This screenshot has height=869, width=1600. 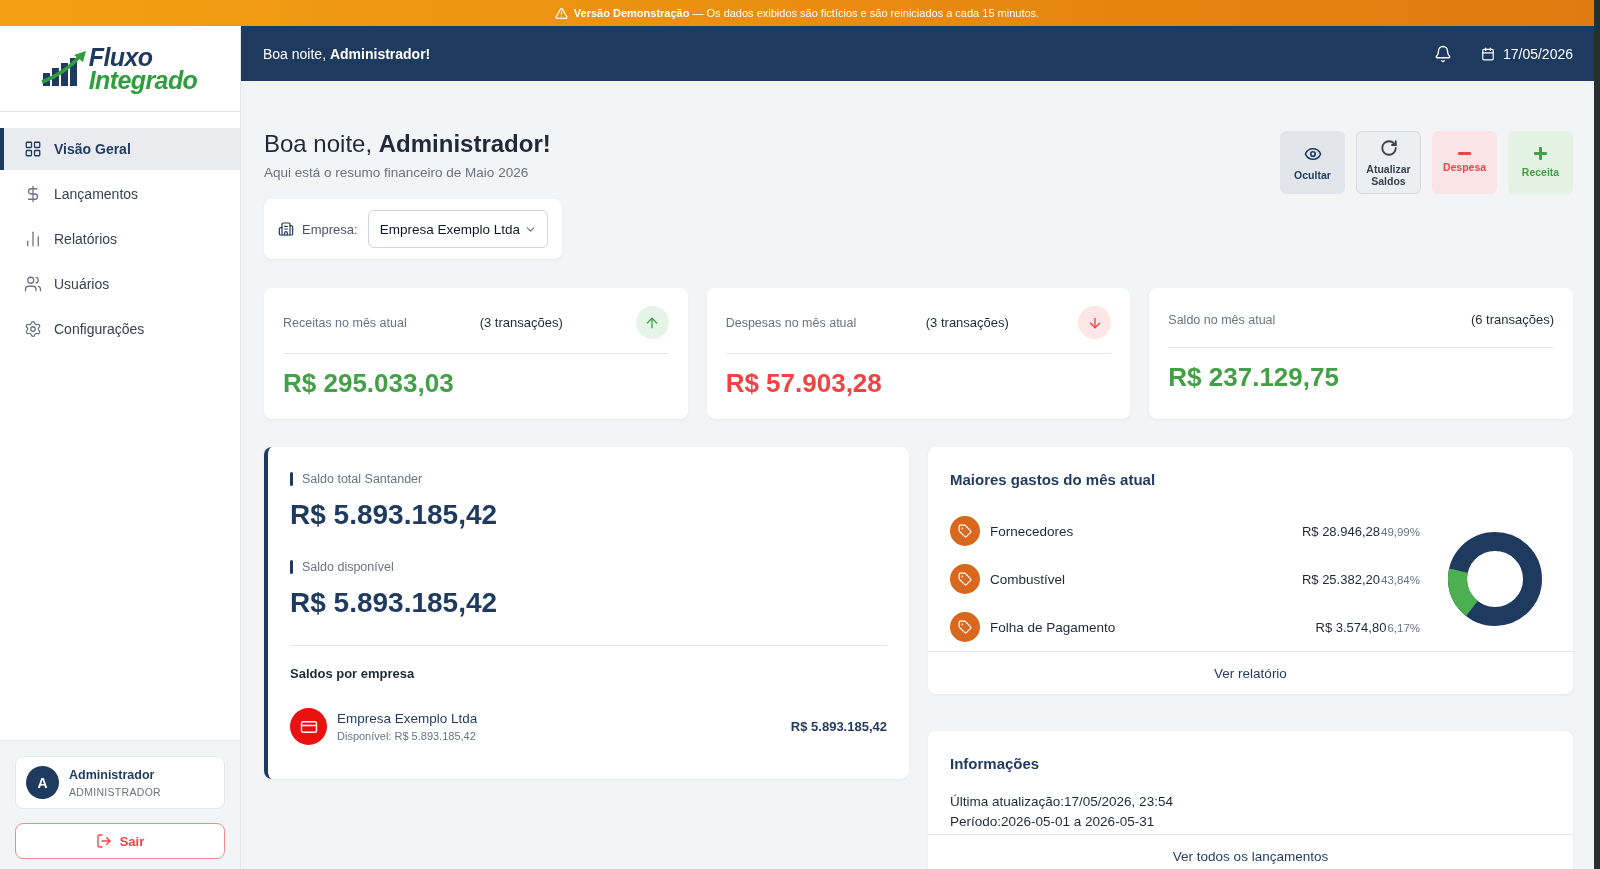 I want to click on nav-label: Configurações, so click(x=99, y=329).